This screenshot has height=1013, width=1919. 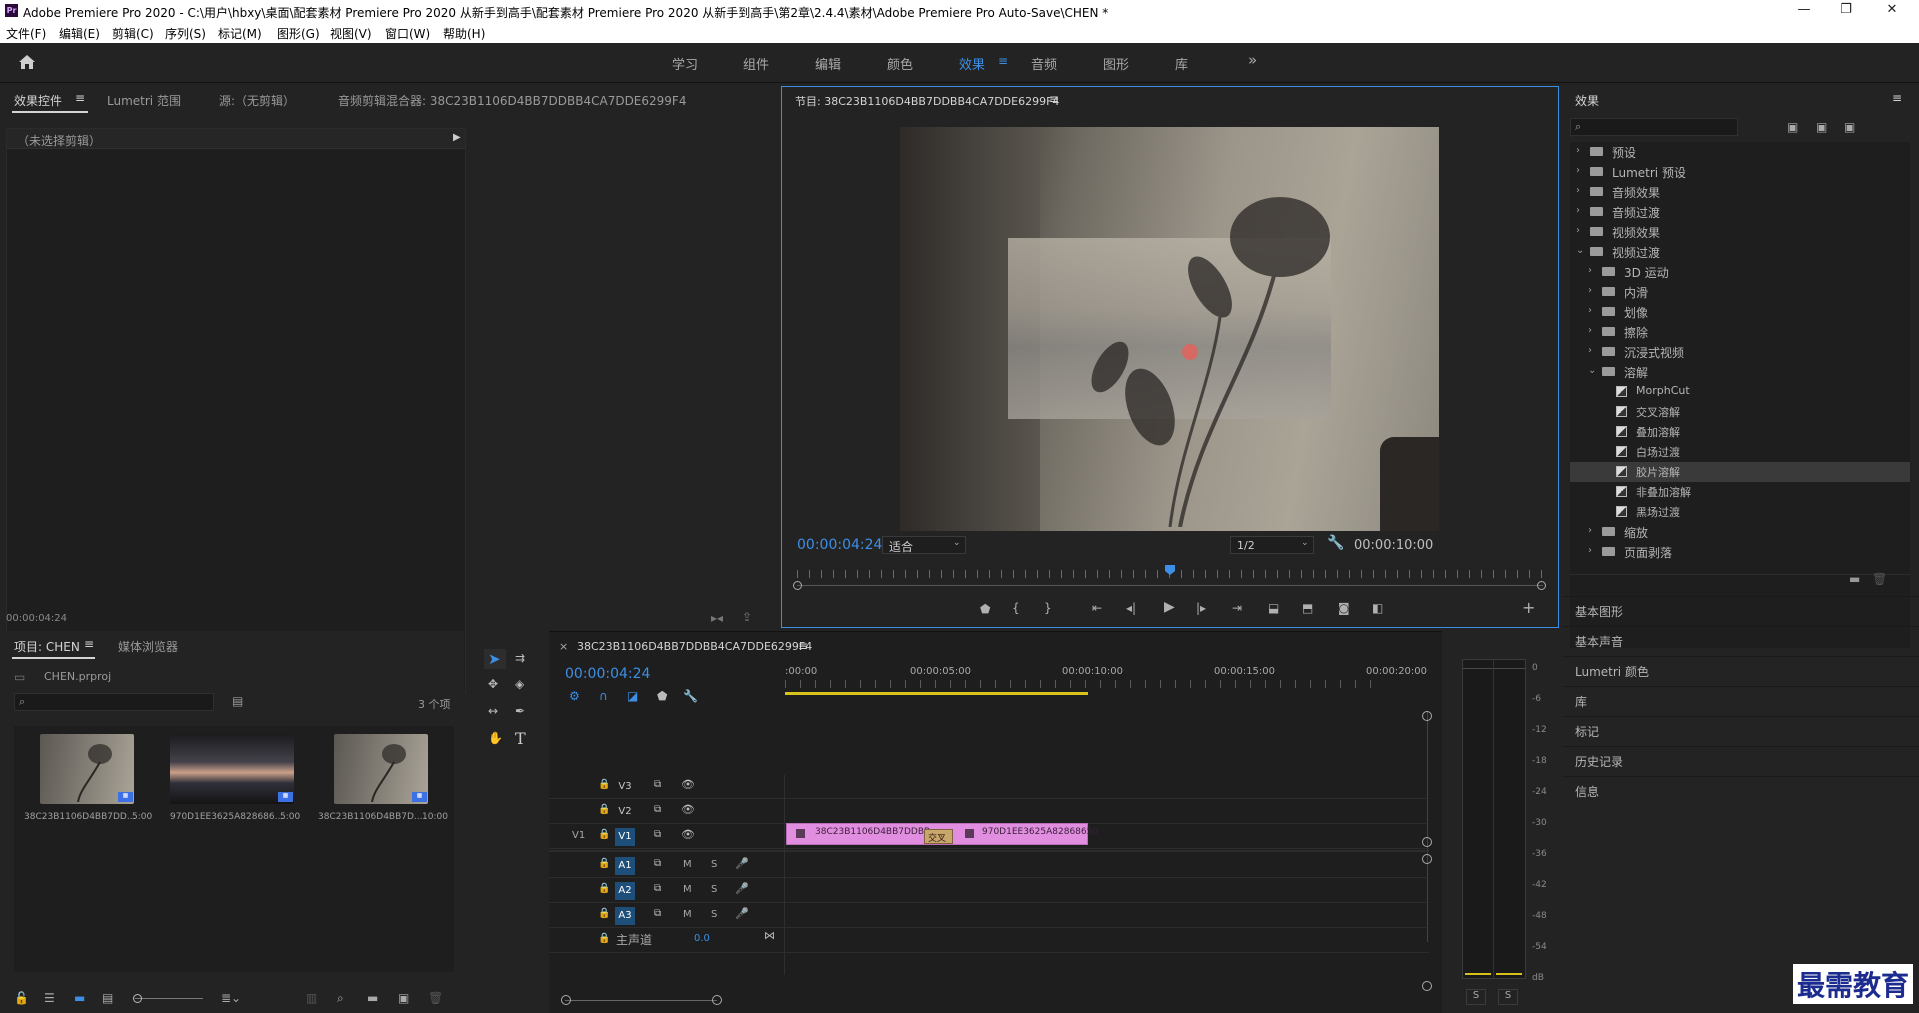 What do you see at coordinates (574, 696) in the screenshot?
I see `nest-icon: ⚙` at bounding box center [574, 696].